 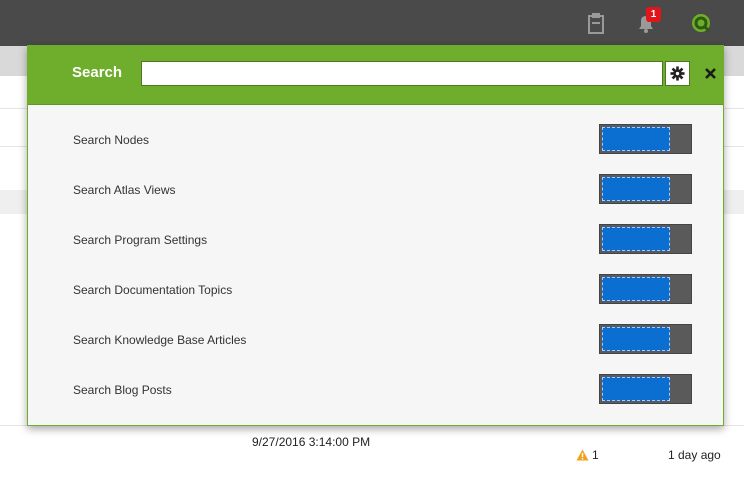 What do you see at coordinates (701, 23) in the screenshot?
I see `user-avatar-icon` at bounding box center [701, 23].